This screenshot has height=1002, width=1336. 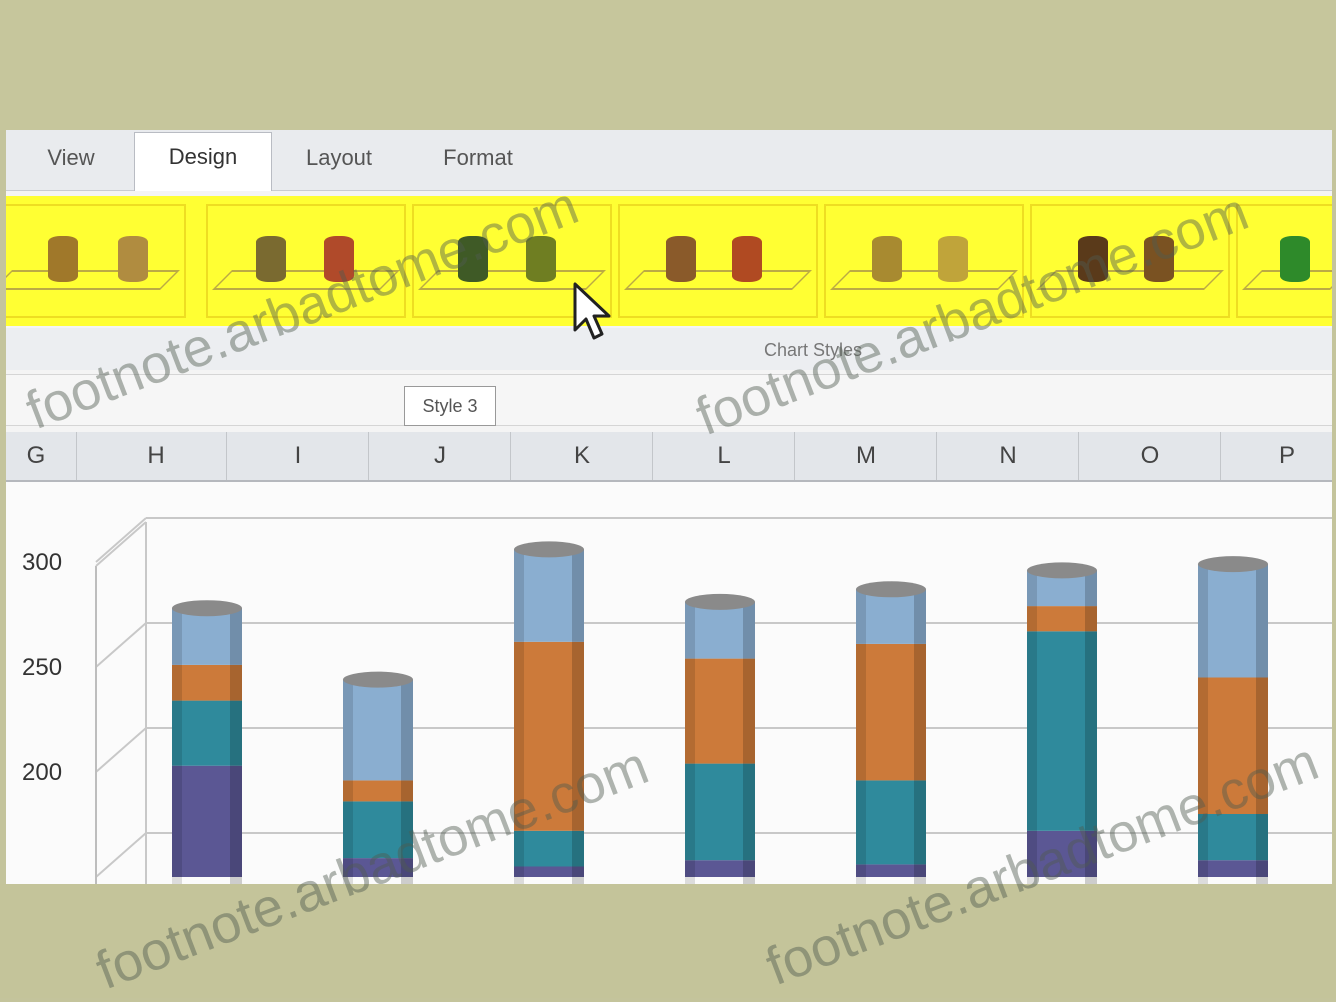 What do you see at coordinates (121, 544) in the screenshot?
I see `axis-depth` at bounding box center [121, 544].